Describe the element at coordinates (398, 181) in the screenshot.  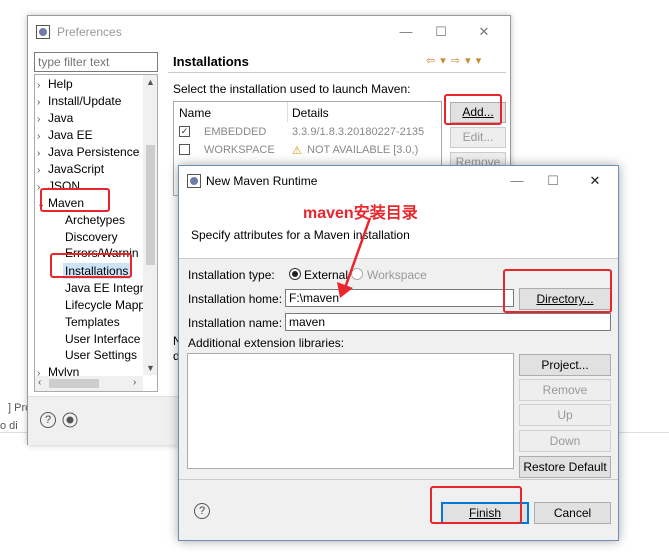
I see `dialog-titlebar: New Maven Runtime — ☐ ✕` at that location.